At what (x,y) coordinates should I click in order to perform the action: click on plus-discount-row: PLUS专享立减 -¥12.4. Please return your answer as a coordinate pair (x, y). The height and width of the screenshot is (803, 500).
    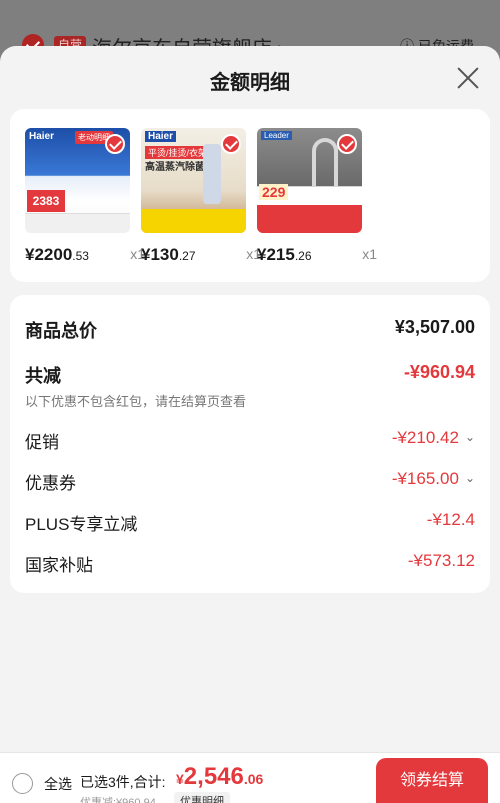
    Looking at the image, I should click on (250, 522).